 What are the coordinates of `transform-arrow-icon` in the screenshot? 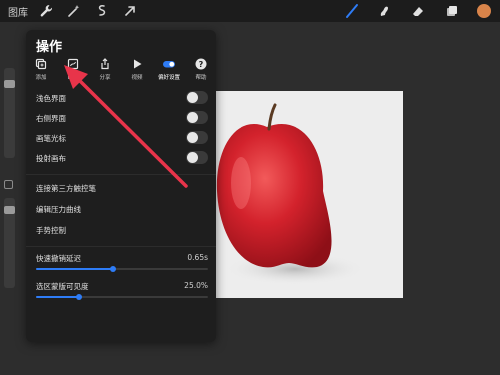 It's located at (130, 11).